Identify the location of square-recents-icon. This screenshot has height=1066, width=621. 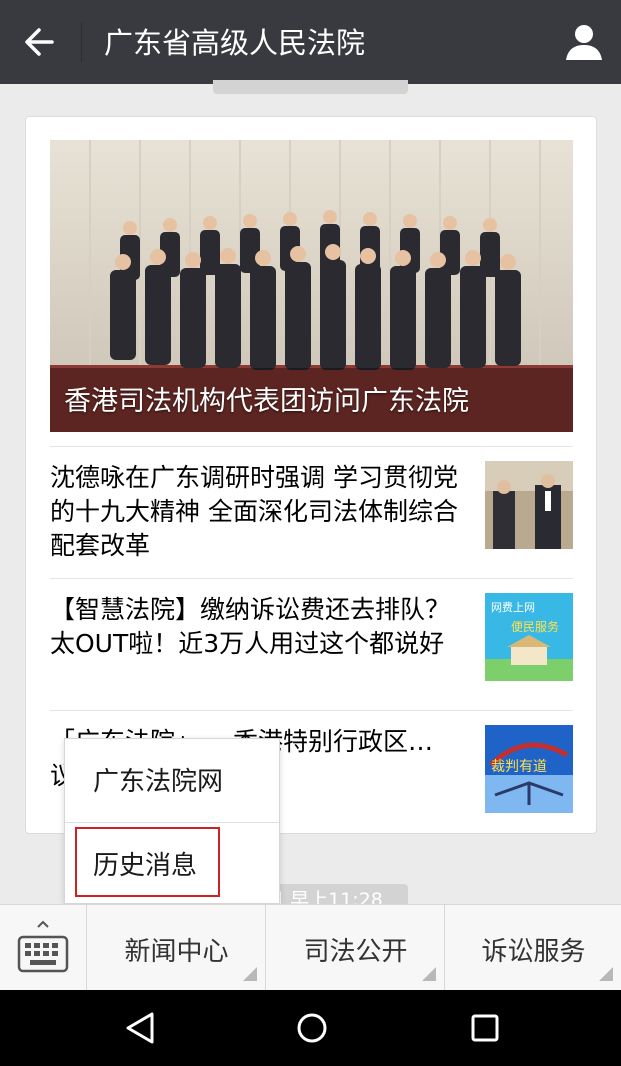
(485, 1028).